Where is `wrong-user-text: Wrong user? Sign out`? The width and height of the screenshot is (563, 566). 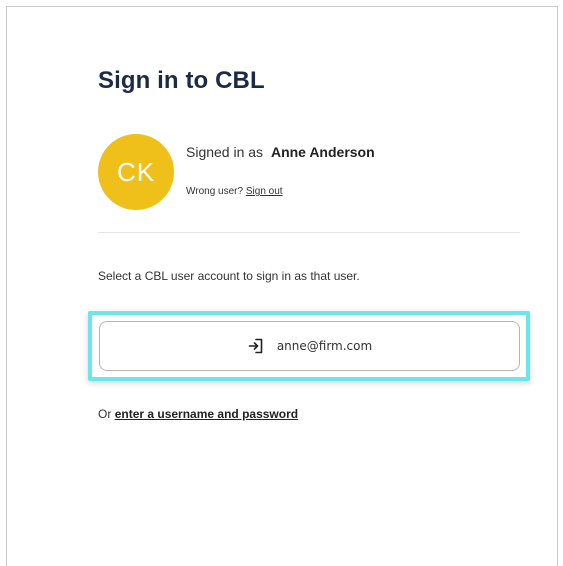
wrong-user-text: Wrong user? Sign out is located at coordinates (234, 191).